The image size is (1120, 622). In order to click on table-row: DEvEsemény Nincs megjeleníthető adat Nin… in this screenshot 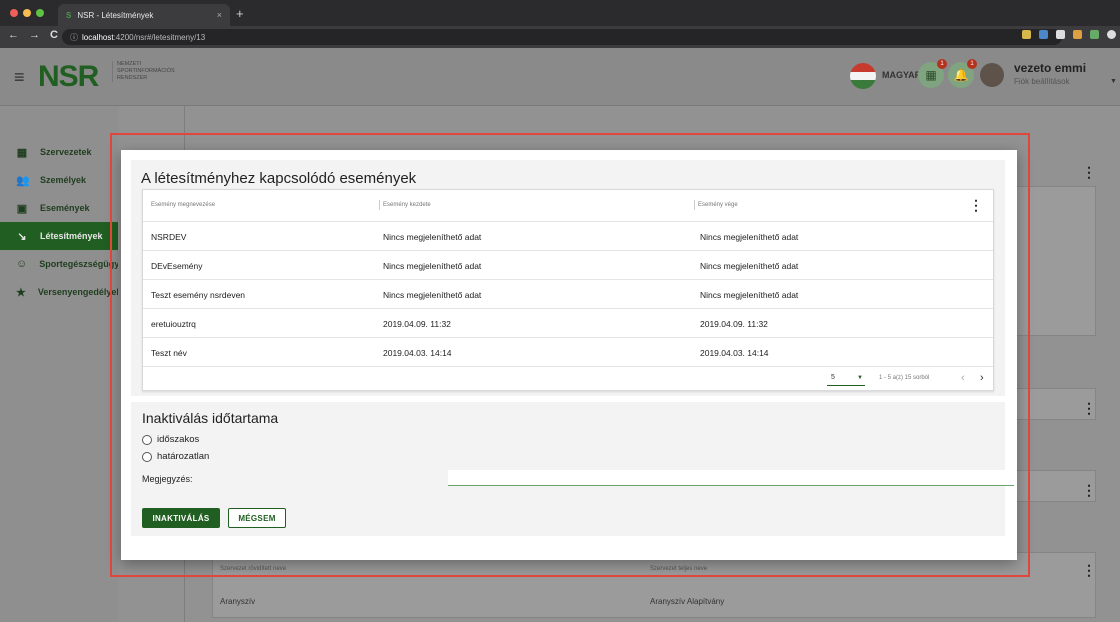, I will do `click(568, 265)`.